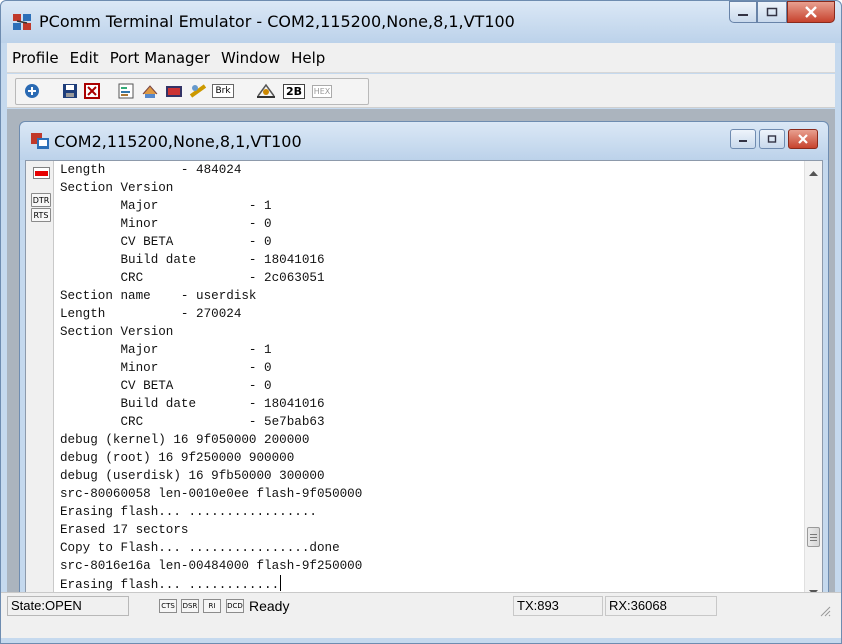  I want to click on hex-label: HEX, so click(322, 91).